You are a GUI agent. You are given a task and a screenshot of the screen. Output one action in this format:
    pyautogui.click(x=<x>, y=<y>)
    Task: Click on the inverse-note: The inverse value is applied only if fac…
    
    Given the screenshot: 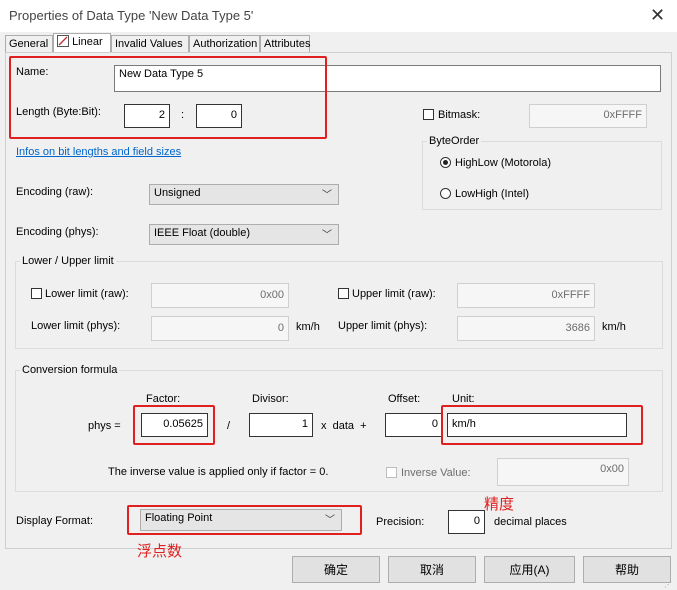 What is the action you would take?
    pyautogui.click(x=218, y=472)
    